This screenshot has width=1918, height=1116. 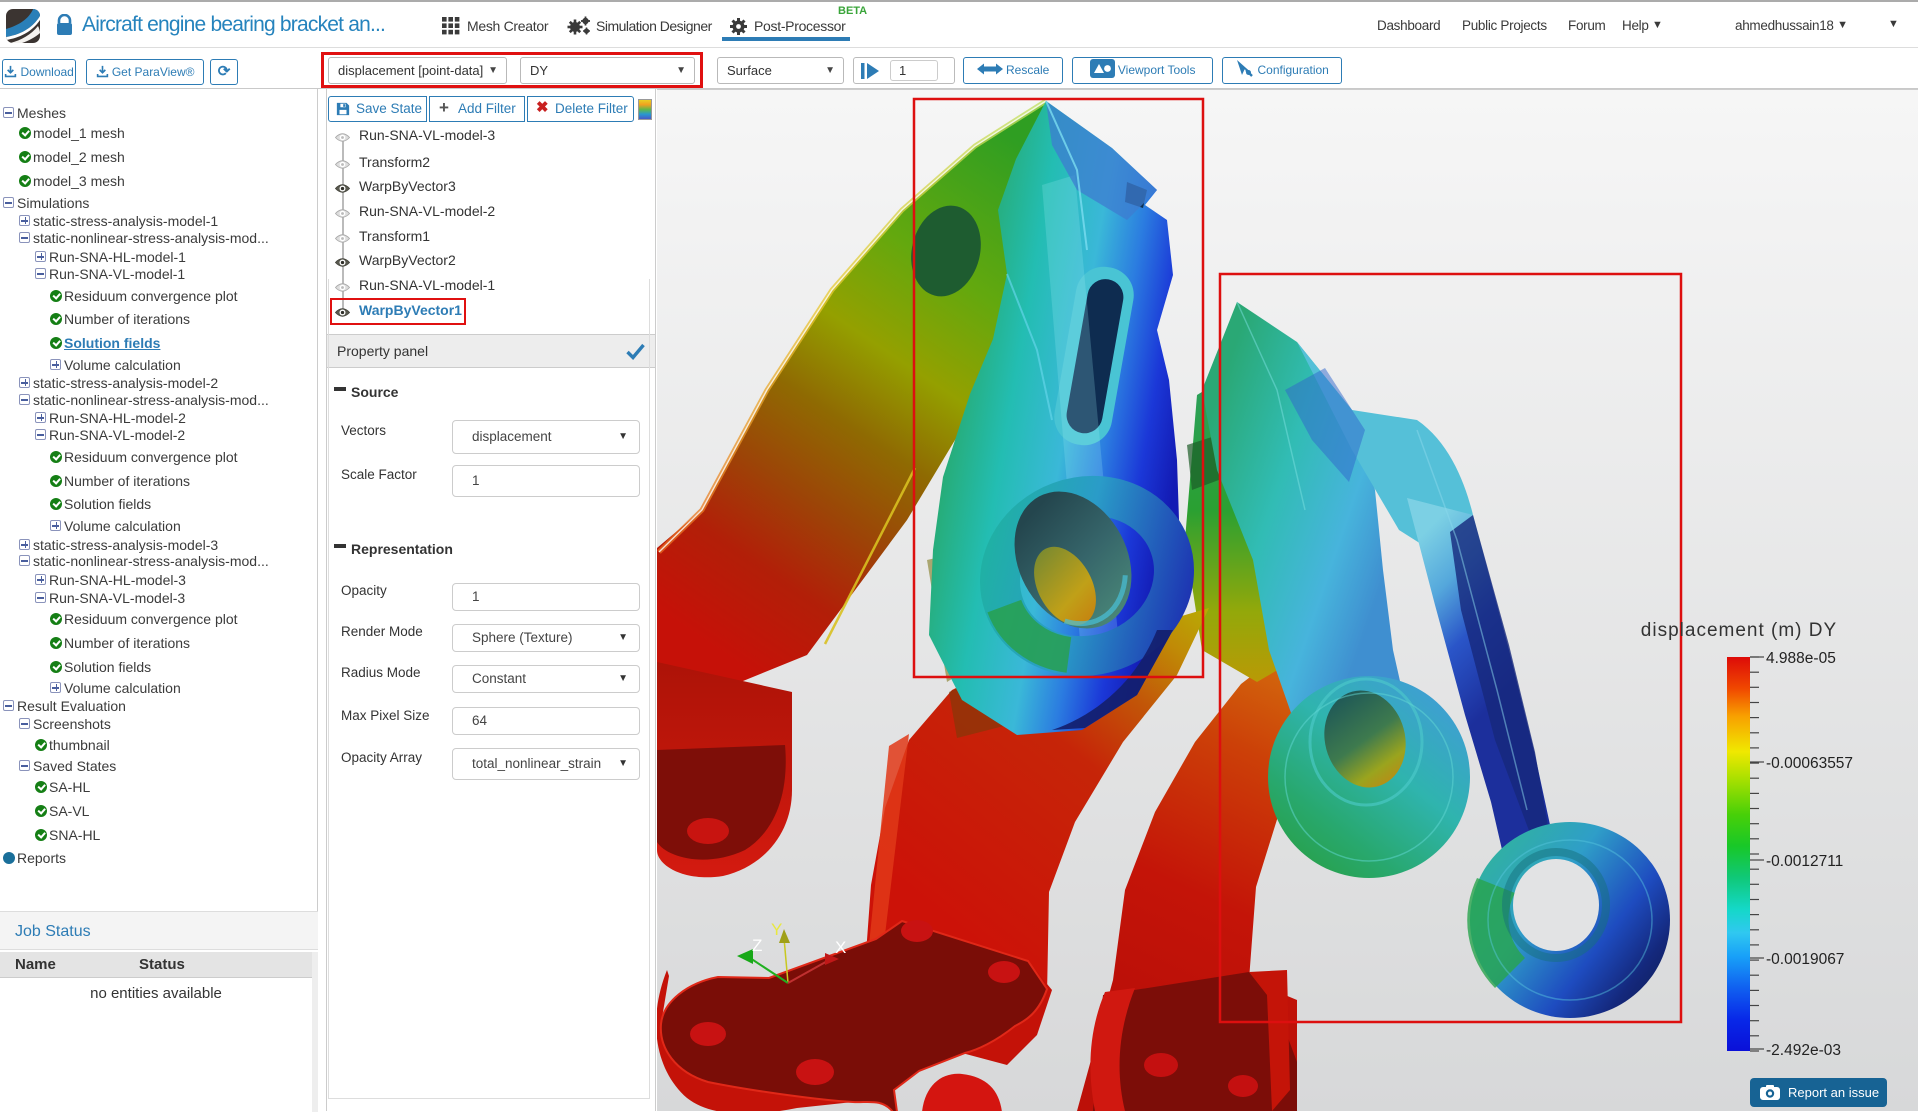 I want to click on svg-text: -0.0019067, so click(x=1805, y=959).